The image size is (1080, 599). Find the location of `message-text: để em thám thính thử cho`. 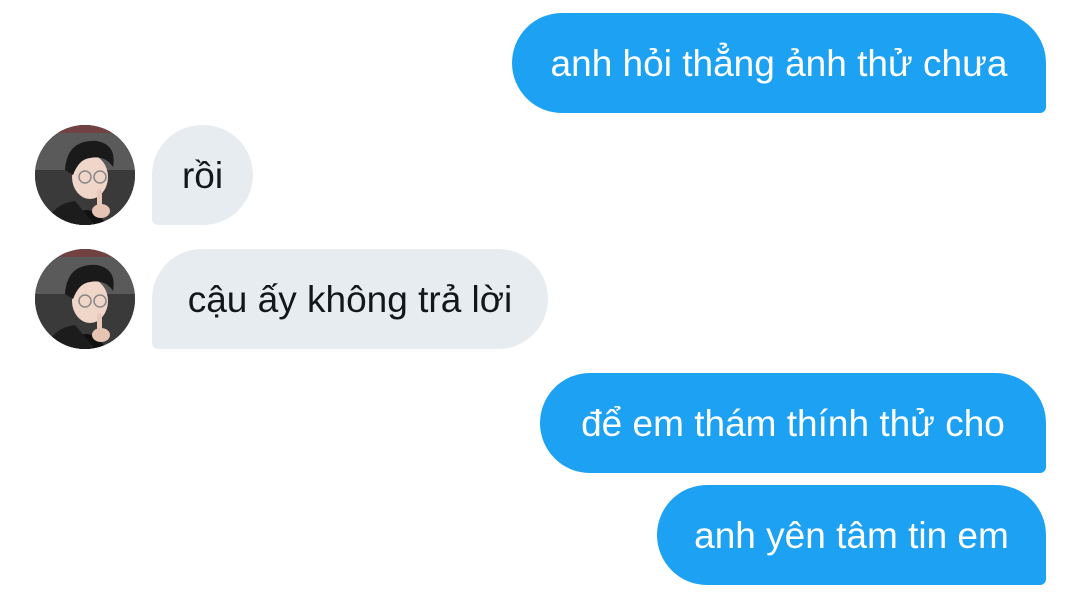

message-text: để em thám thính thử cho is located at coordinates (793, 423).